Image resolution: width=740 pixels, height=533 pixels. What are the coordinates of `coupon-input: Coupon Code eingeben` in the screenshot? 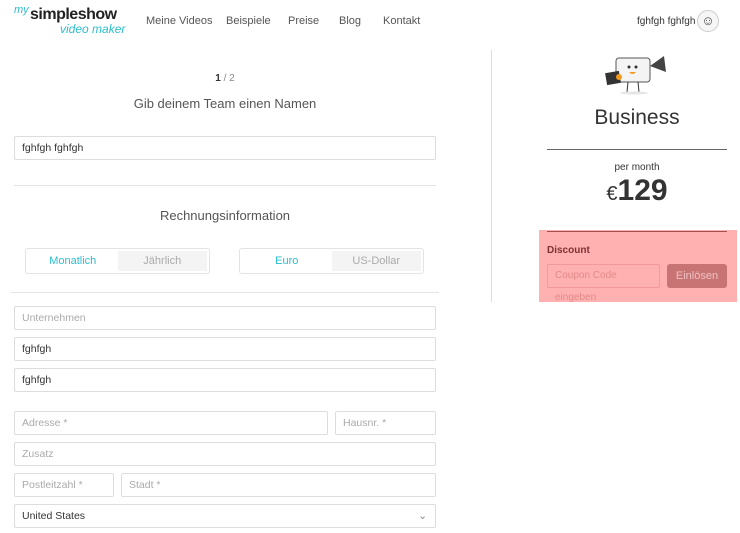 It's located at (603, 283).